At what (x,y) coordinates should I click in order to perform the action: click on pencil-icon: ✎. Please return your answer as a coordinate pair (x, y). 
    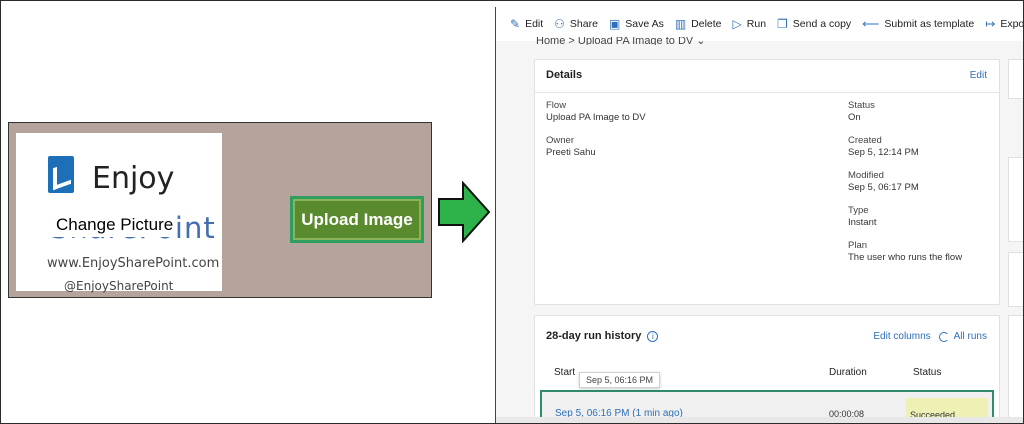
    Looking at the image, I should click on (515, 24).